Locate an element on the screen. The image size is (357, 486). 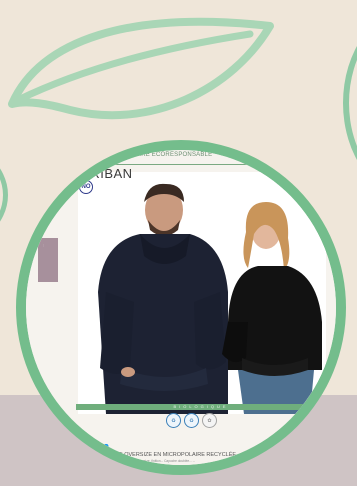
certification-icons: ♻ ♻ ✿ is located at coordinates (191, 420).